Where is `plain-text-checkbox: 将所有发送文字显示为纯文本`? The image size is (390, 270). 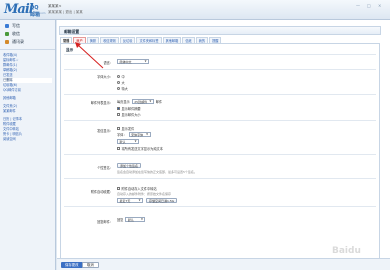 plain-text-checkbox: 将所有发送文字显示为纯文本 is located at coordinates (140, 148).